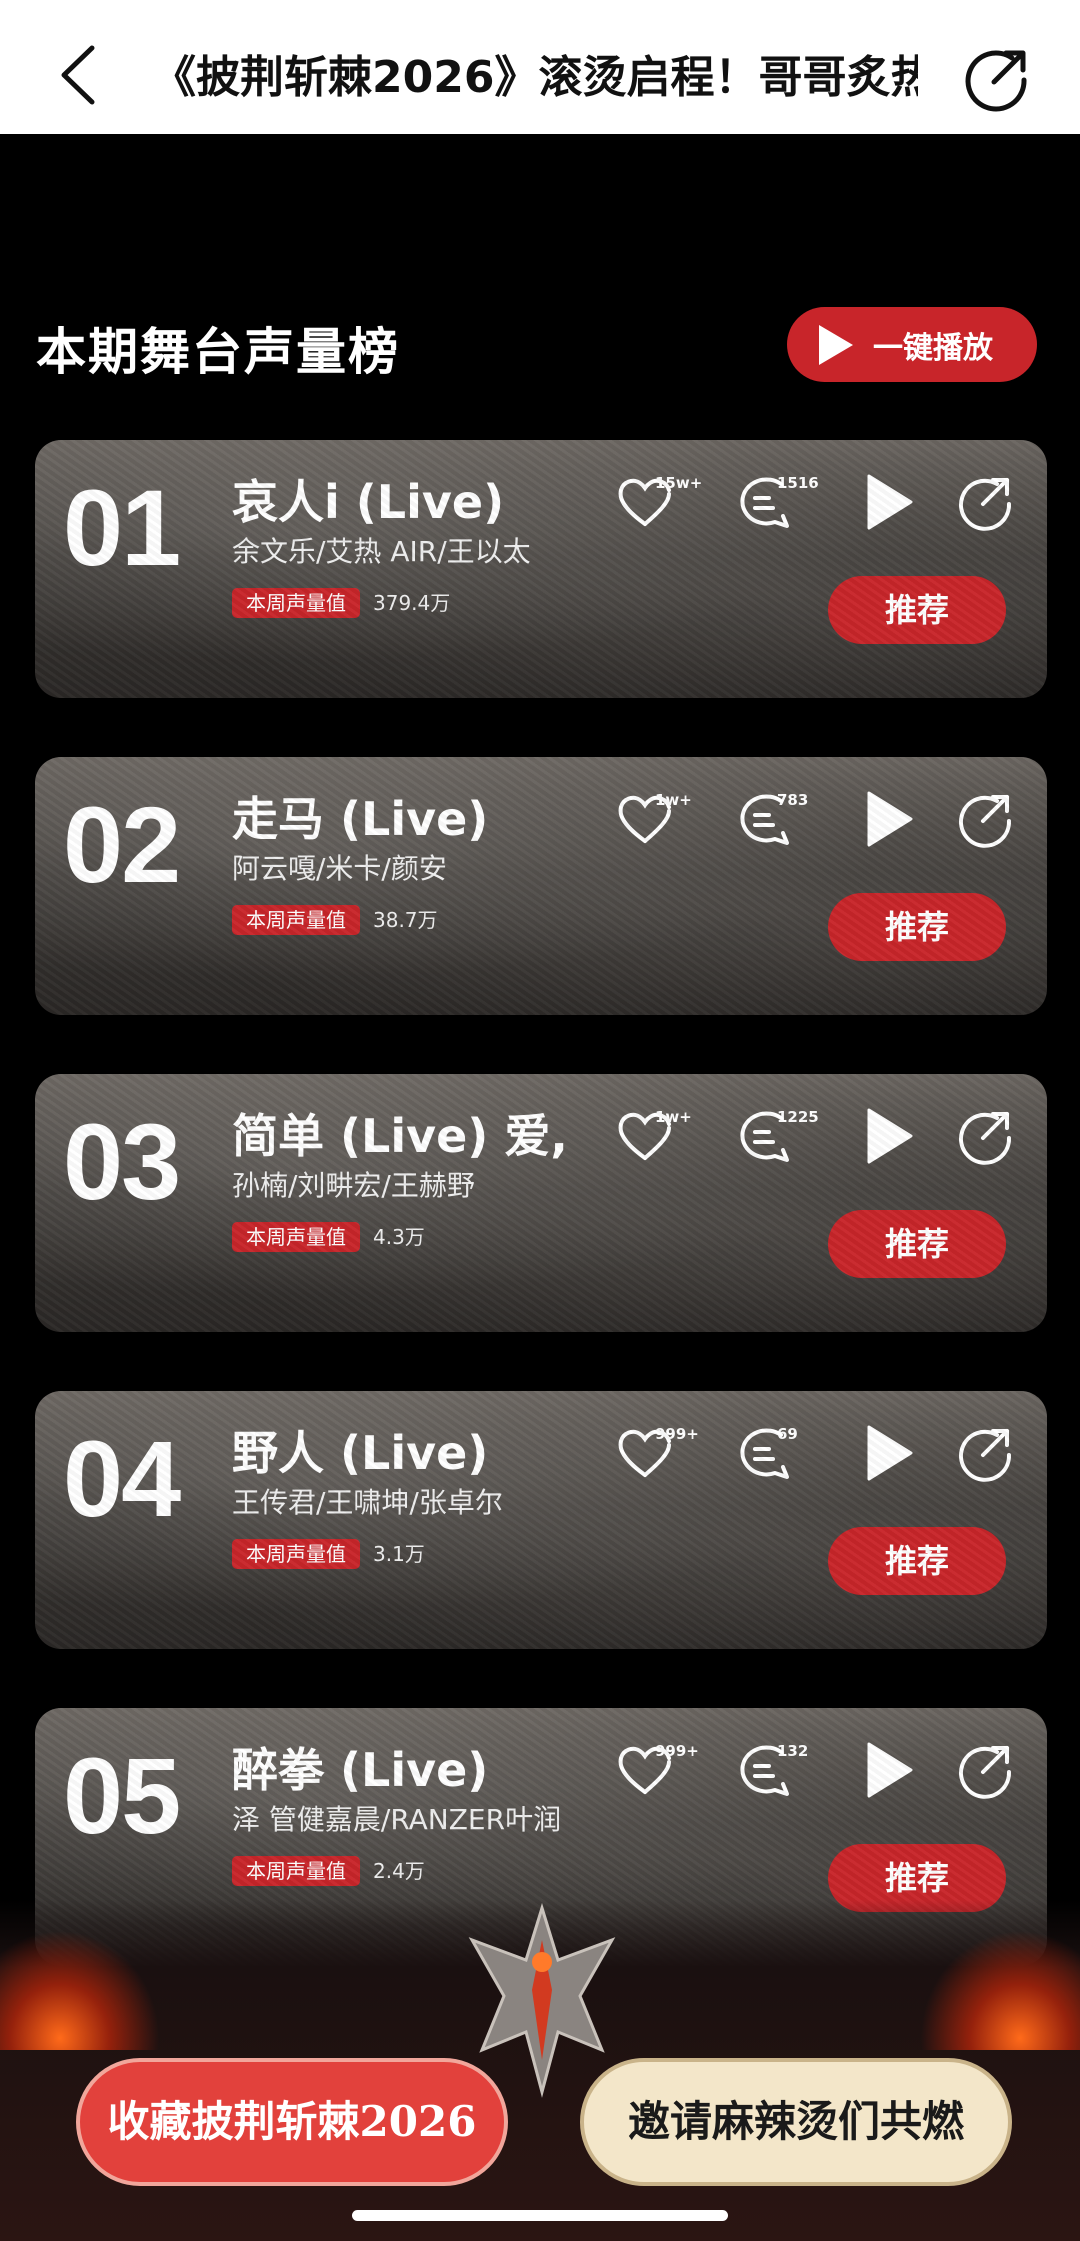 This screenshot has width=1080, height=2241. I want to click on song-artists: 孙楠/刘畊宏/王赫野, so click(353, 1185).